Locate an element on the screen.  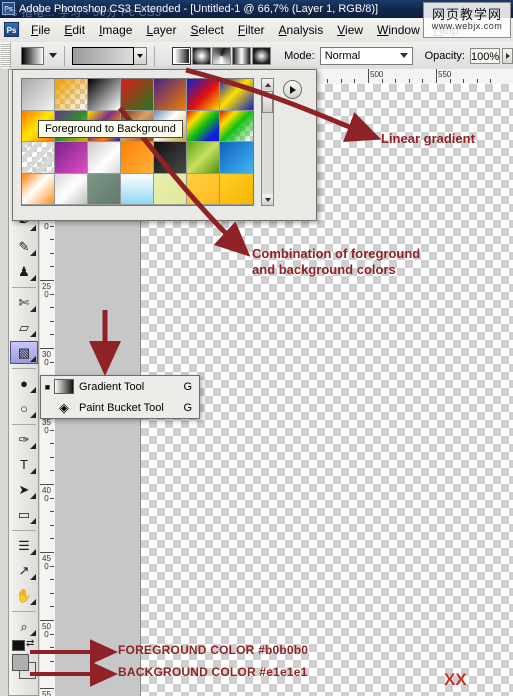
swap-colors-icon: ⇄ is located at coordinates (30, 643).